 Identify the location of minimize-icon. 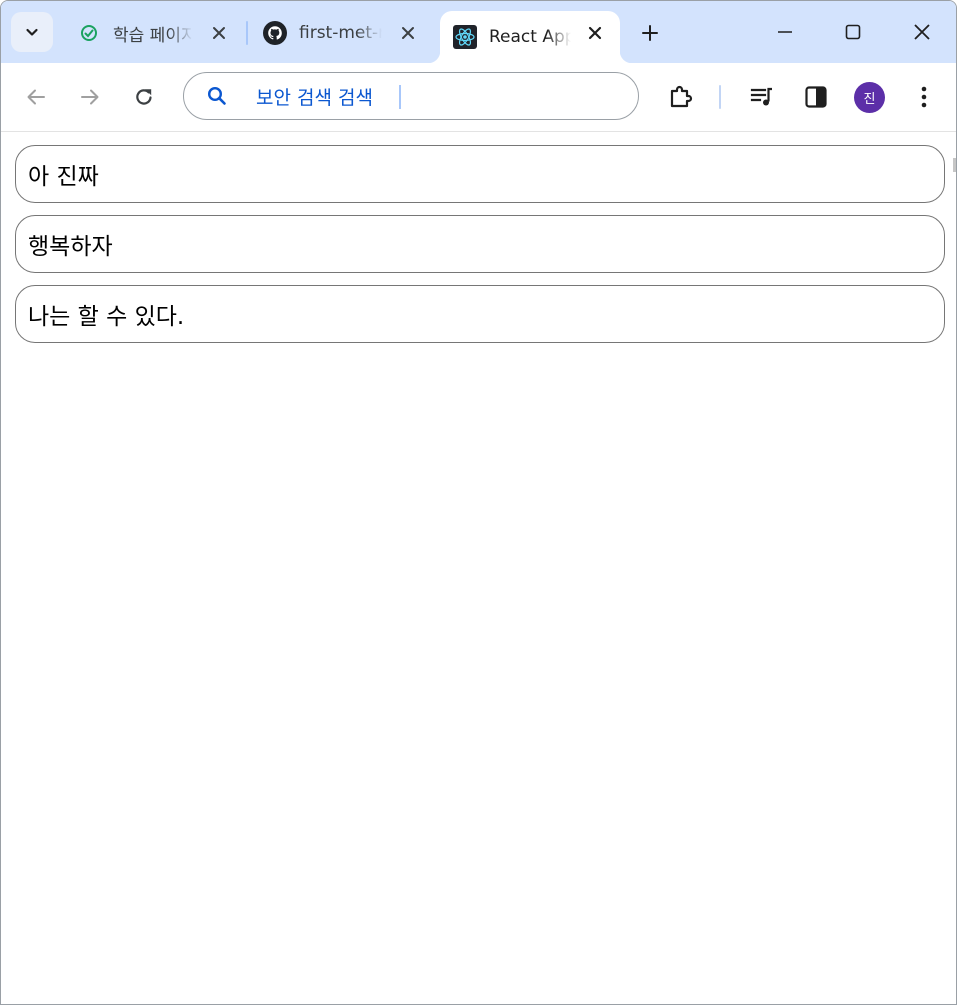
(785, 32).